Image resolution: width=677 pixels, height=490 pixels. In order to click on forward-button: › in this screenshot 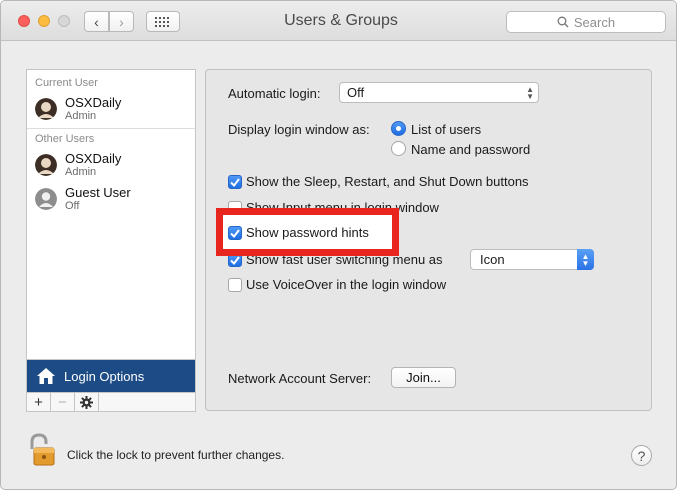, I will do `click(121, 21)`.